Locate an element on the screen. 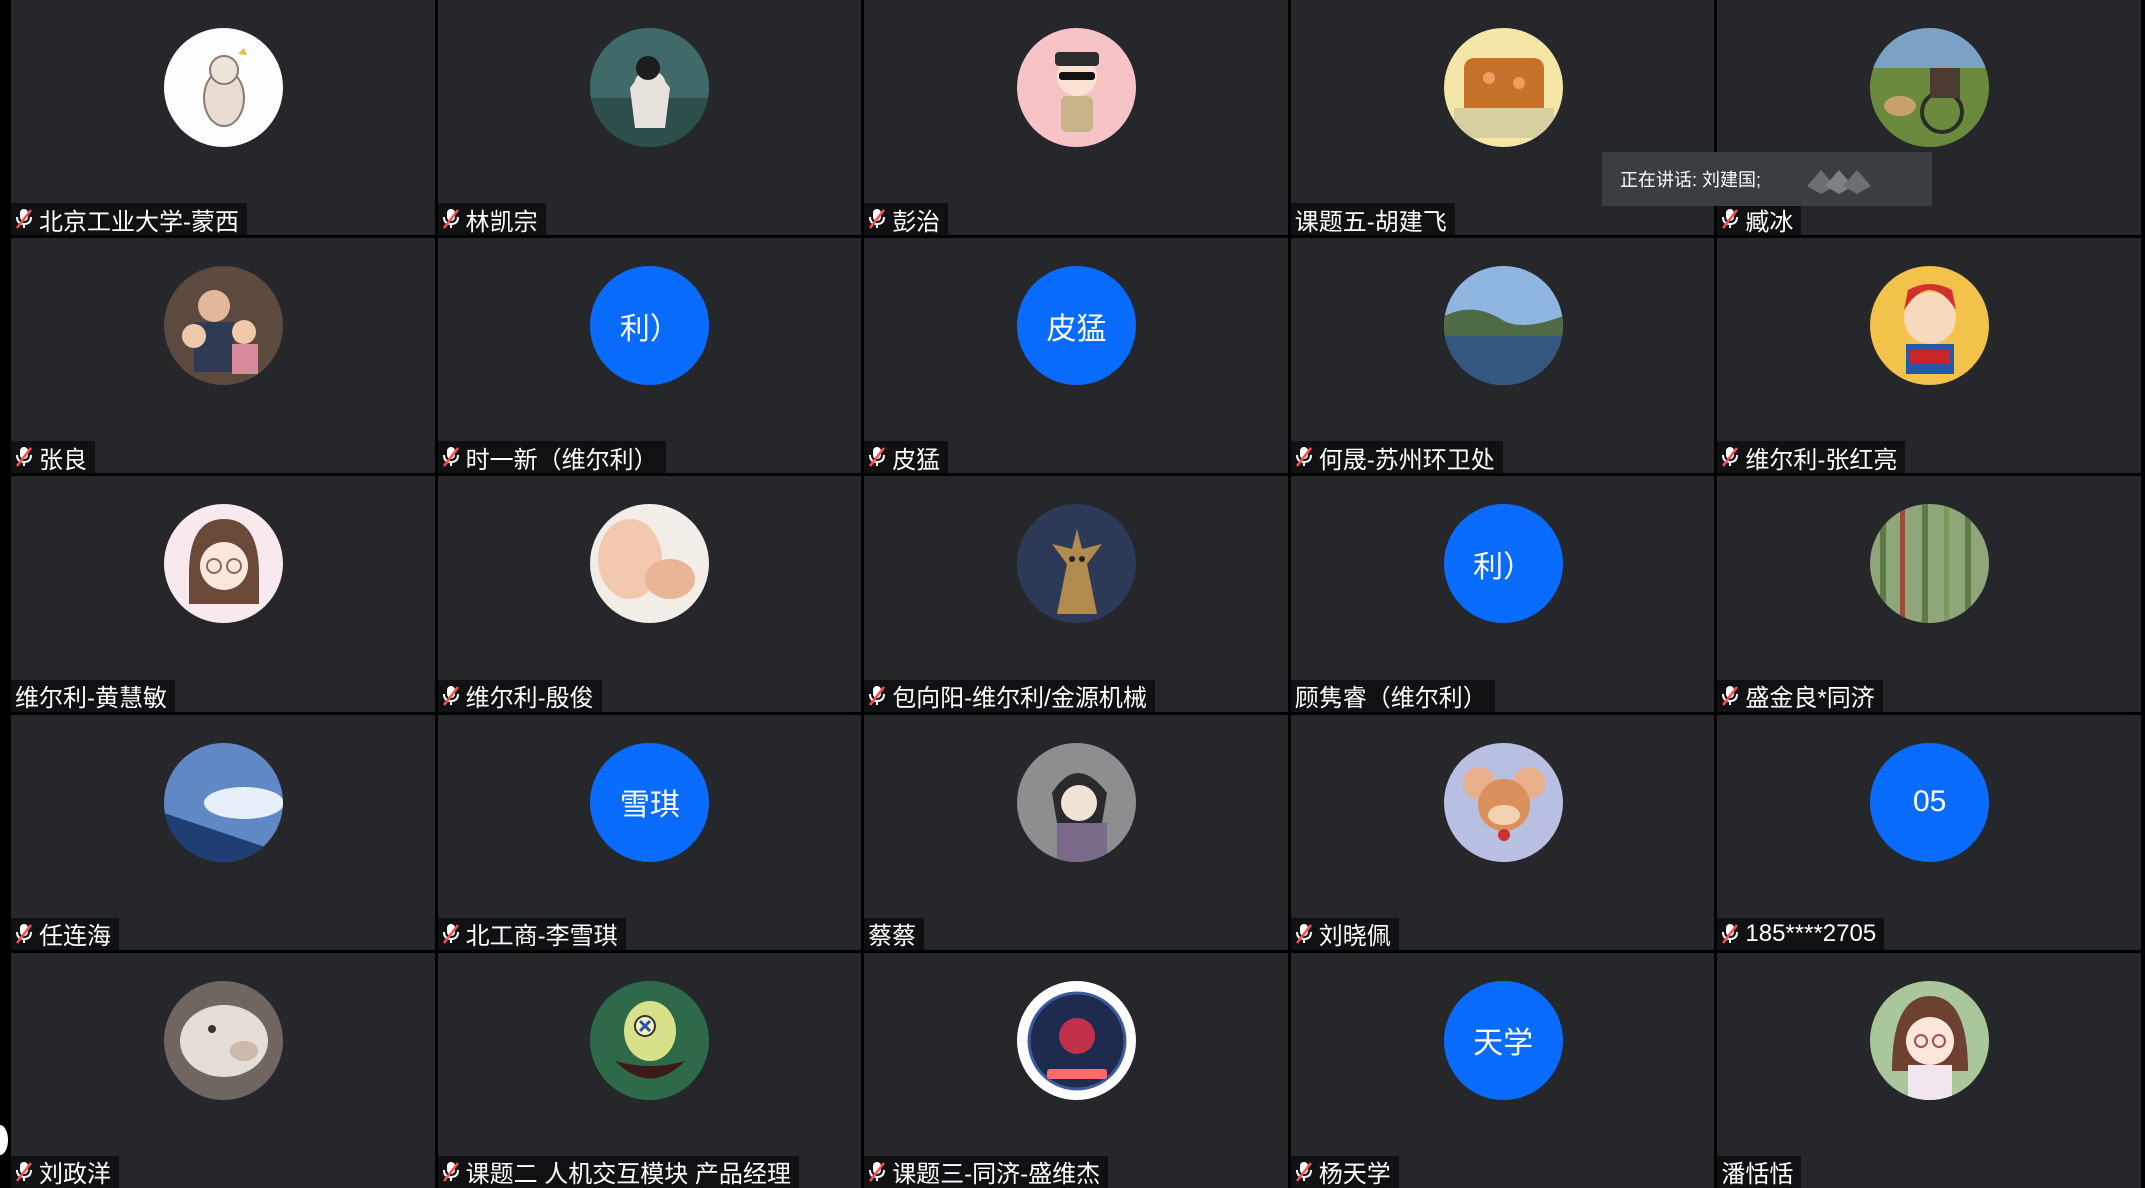  participant-name-bar: 维尔利-黄慧敏 is located at coordinates (93, 695).